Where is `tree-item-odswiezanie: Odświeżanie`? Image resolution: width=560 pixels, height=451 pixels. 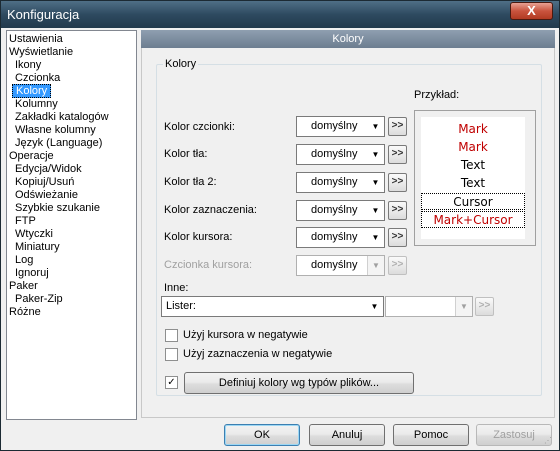
tree-item-odswiezanie: Odświeżanie is located at coordinates (71, 195).